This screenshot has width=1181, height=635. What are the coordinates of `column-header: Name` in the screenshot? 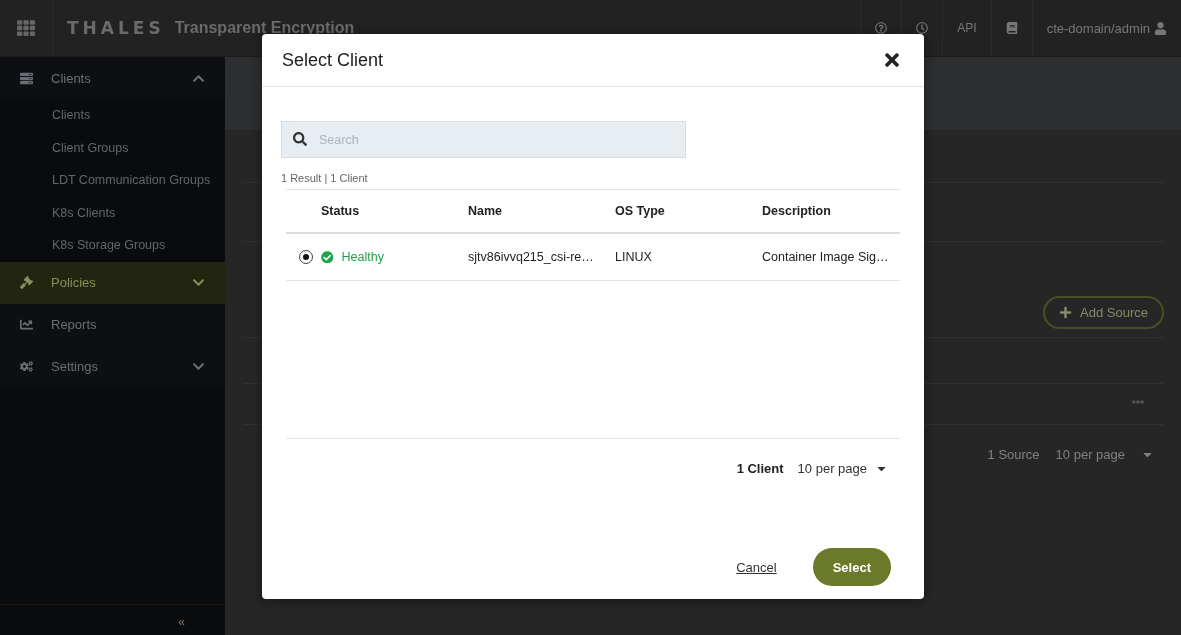 It's located at (541, 211).